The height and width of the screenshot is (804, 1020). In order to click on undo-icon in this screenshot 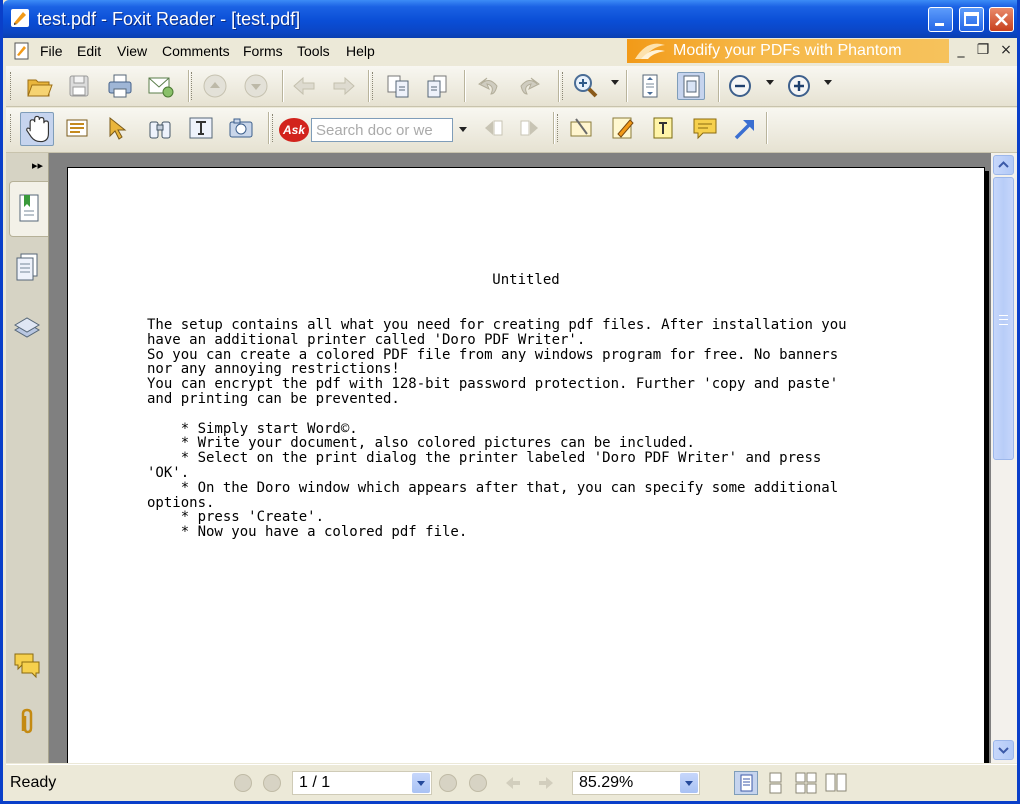, I will do `click(488, 86)`.